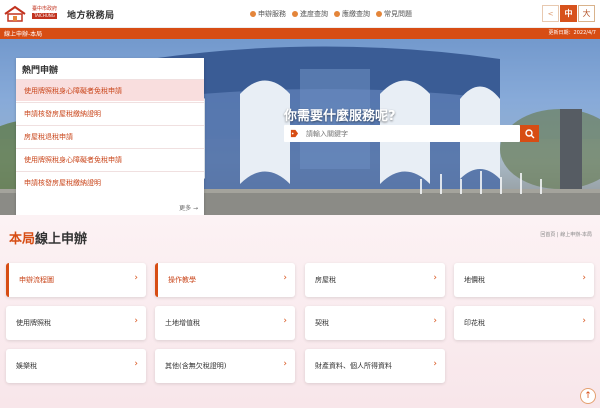  I want to click on search-icon, so click(529, 133).